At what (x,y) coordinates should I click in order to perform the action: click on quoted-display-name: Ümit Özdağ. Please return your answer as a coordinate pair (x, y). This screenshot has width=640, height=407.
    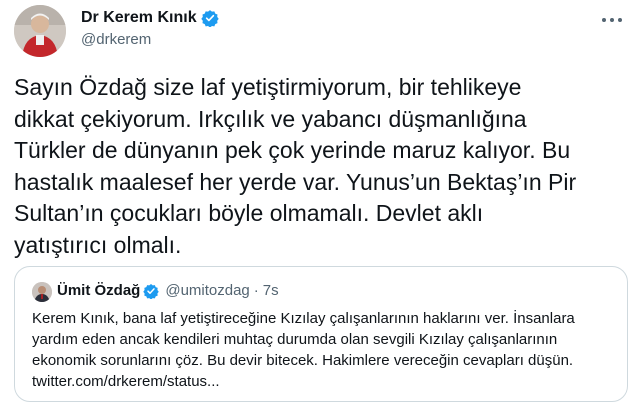
    Looking at the image, I should click on (98, 290).